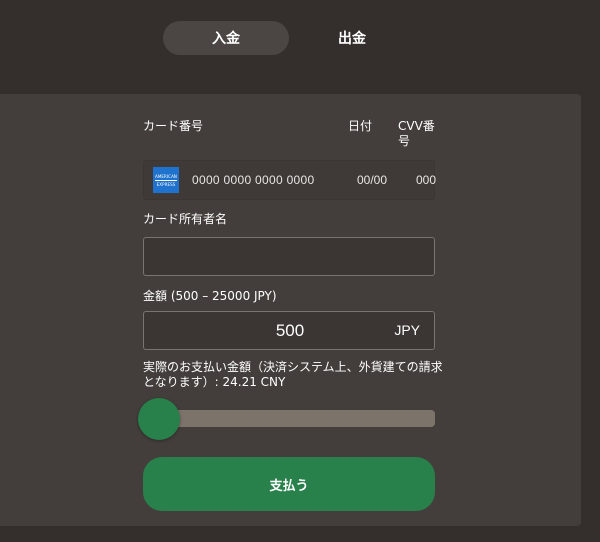  Describe the element at coordinates (407, 330) in the screenshot. I see `amount-currency: JPY` at that location.